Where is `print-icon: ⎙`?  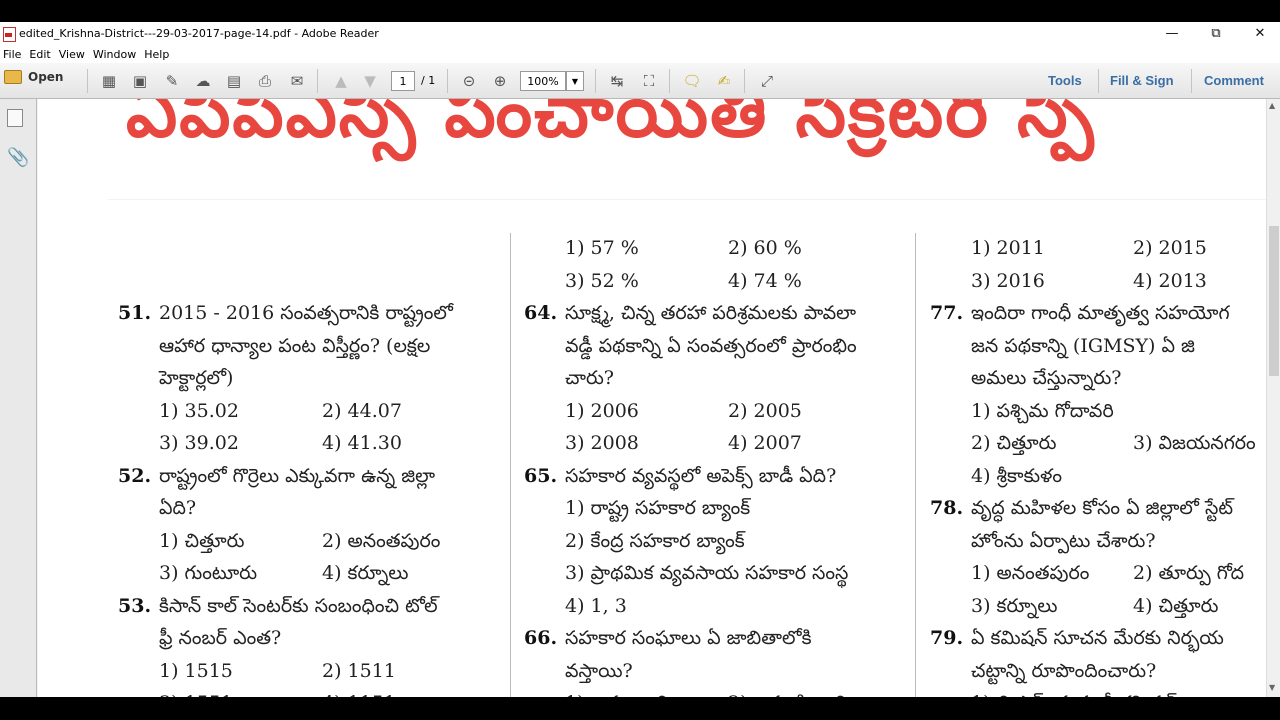 print-icon: ⎙ is located at coordinates (265, 81).